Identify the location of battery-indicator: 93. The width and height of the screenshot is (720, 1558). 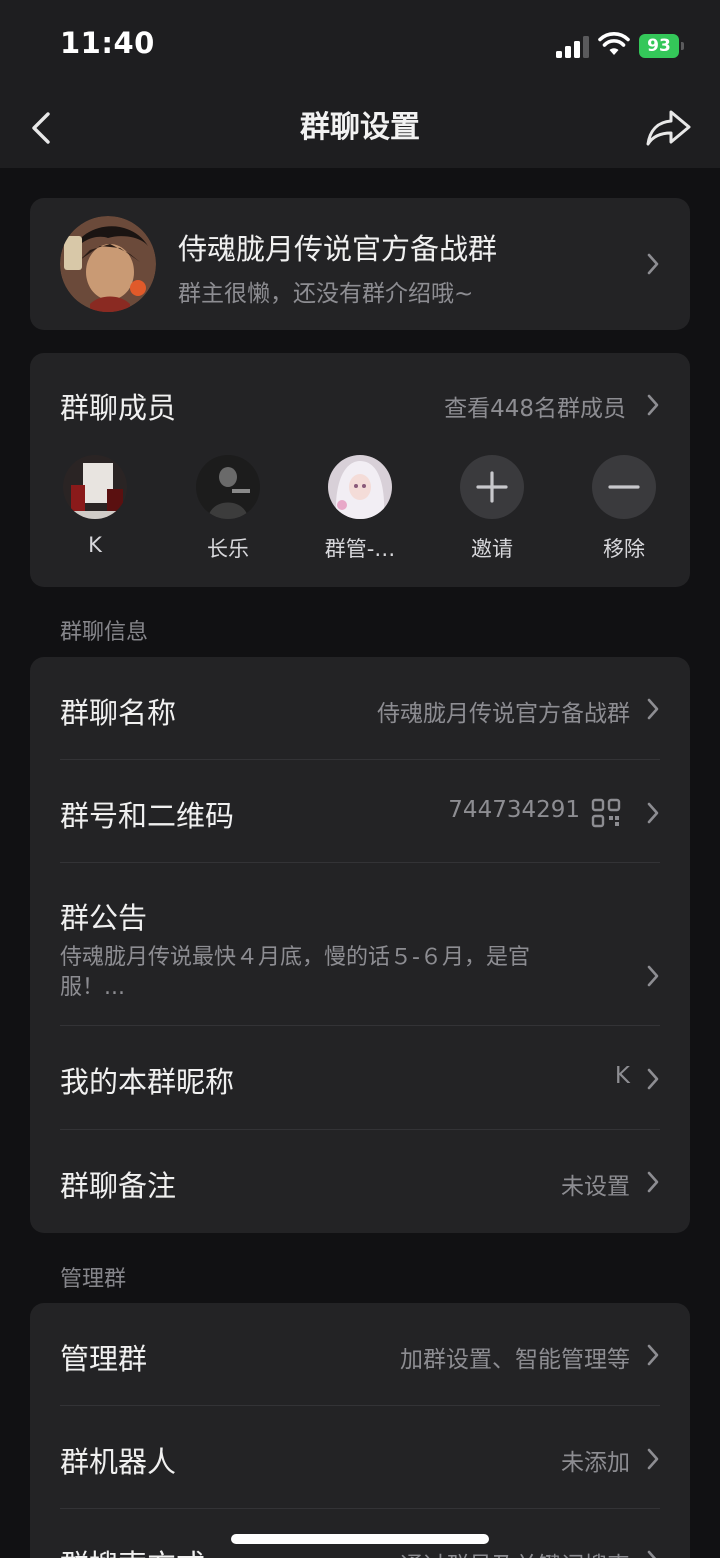
(662, 46).